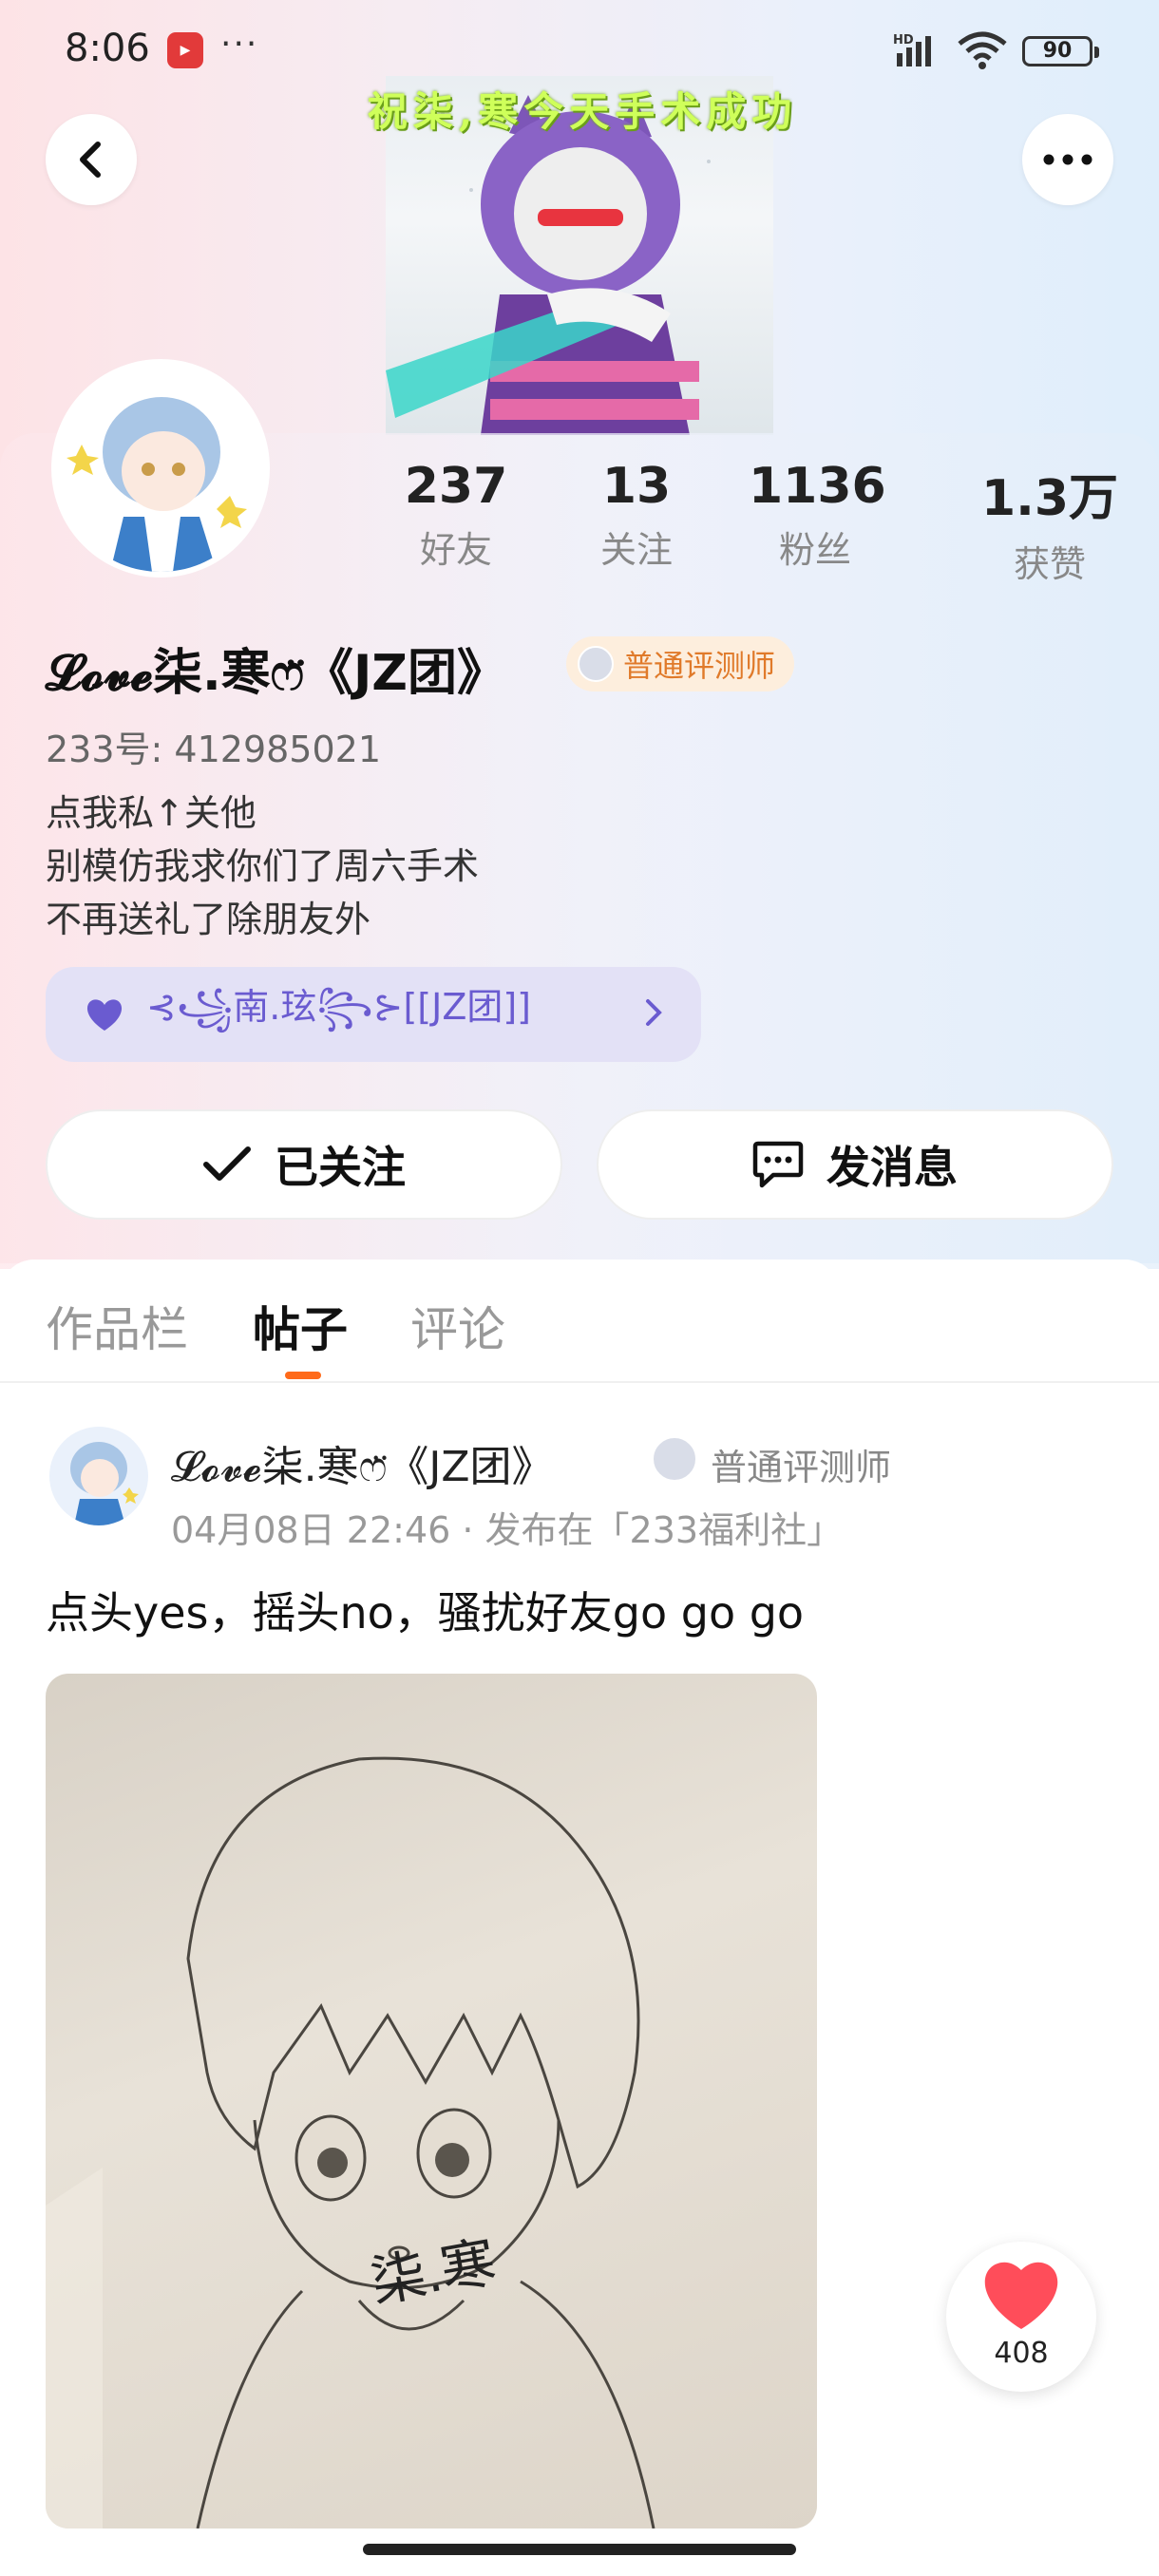  I want to click on app-notification-icon: ▶, so click(185, 50).